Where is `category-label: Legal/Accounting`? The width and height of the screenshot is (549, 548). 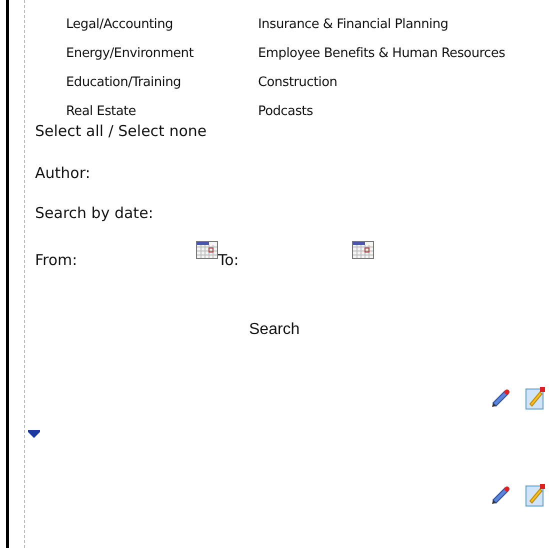
category-label: Legal/Accounting is located at coordinates (120, 25).